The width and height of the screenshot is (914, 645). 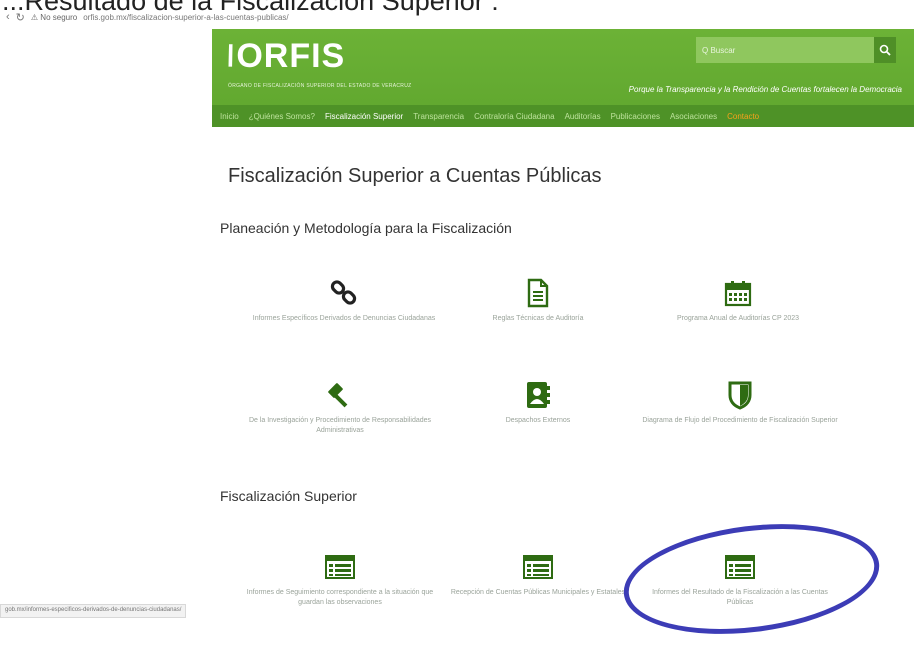 I want to click on menu-item-transparencia: Transparencia, so click(x=438, y=116).